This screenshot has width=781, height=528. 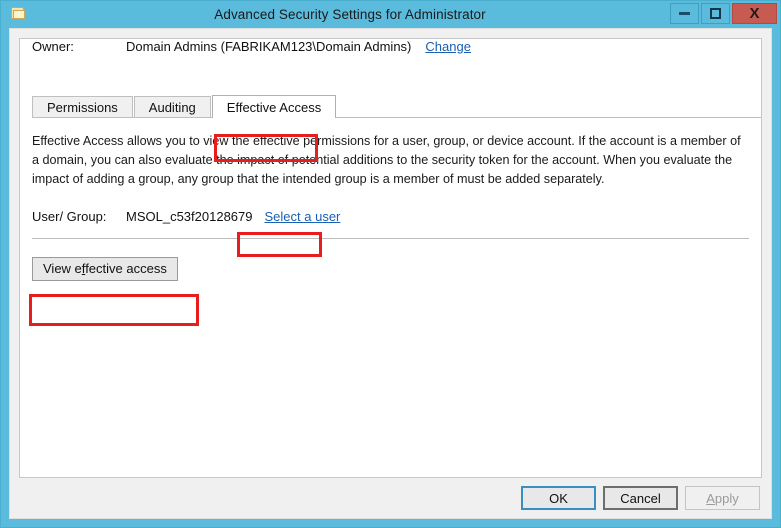 I want to click on minimize-icon, so click(x=684, y=13).